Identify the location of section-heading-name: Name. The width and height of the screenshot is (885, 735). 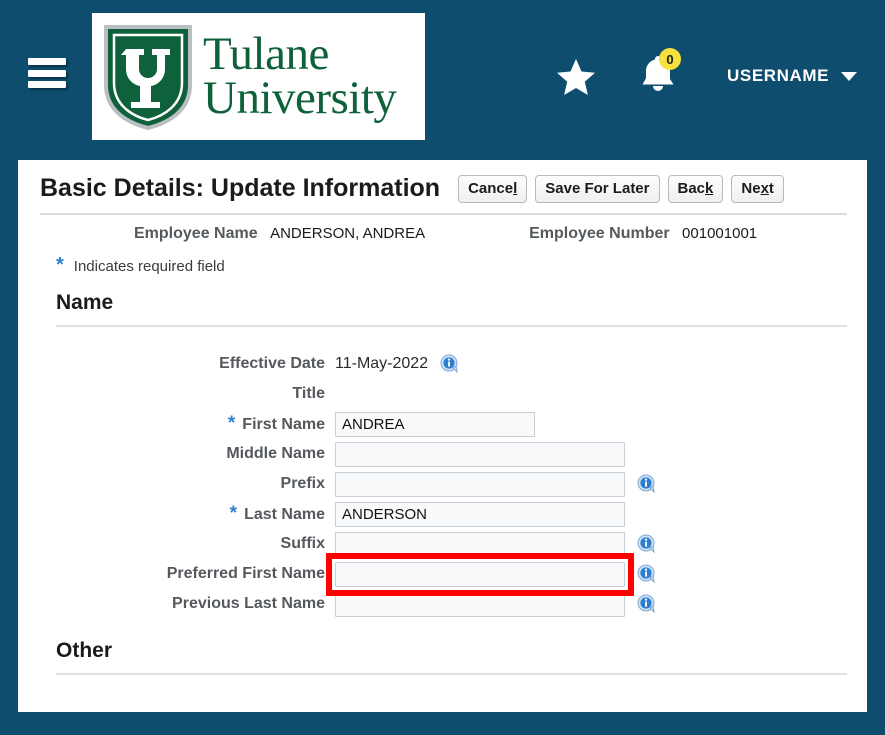
(85, 302).